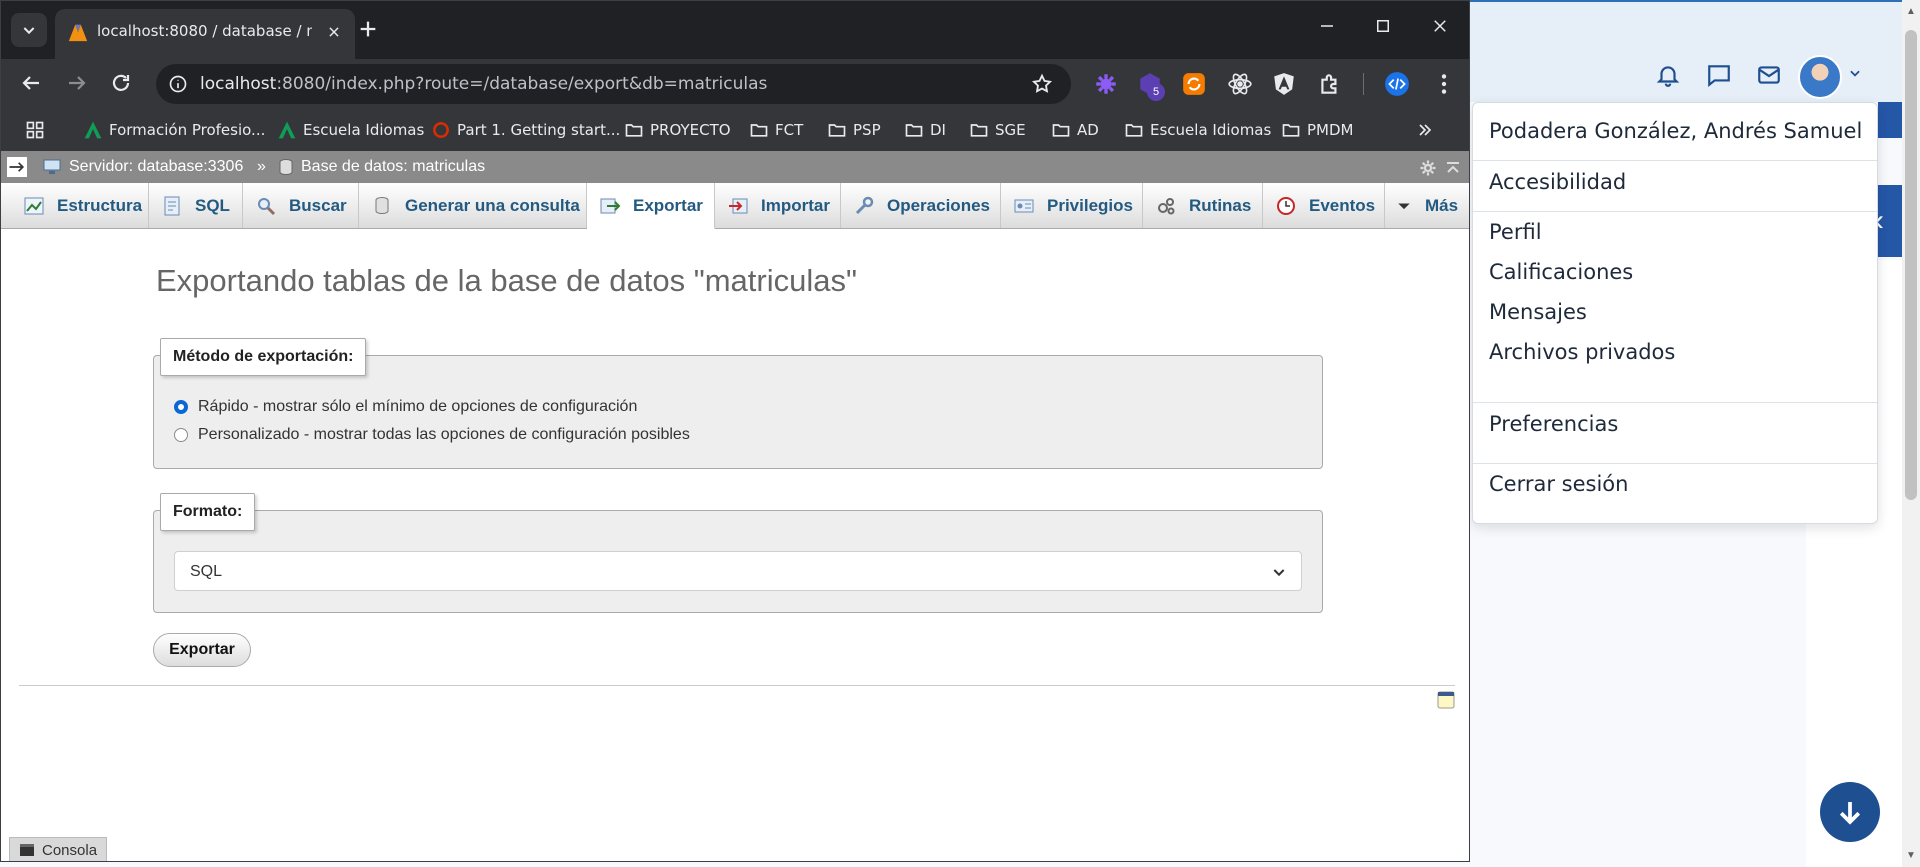  I want to click on console-toggle: Consola, so click(58, 849).